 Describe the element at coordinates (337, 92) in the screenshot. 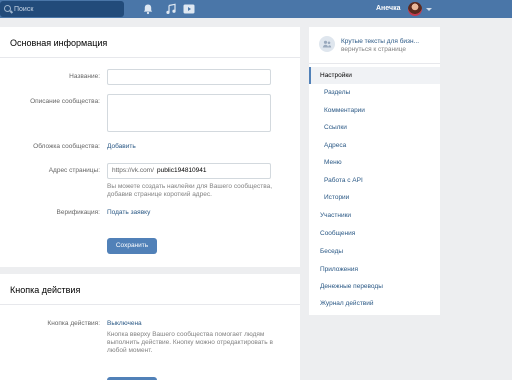

I see `sidebar-item-label: Разделы` at that location.